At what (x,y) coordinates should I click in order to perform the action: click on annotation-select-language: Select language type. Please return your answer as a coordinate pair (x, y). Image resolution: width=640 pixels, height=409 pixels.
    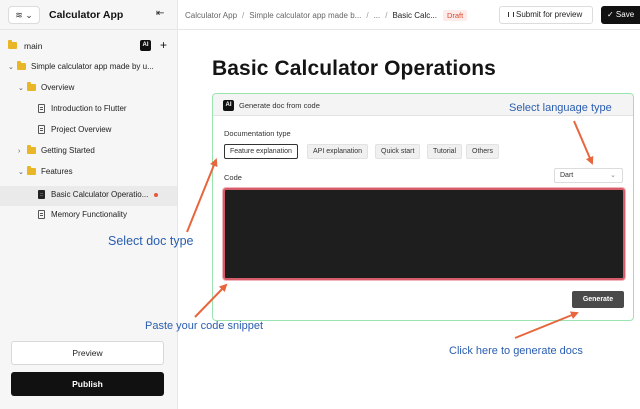
    Looking at the image, I should click on (560, 108).